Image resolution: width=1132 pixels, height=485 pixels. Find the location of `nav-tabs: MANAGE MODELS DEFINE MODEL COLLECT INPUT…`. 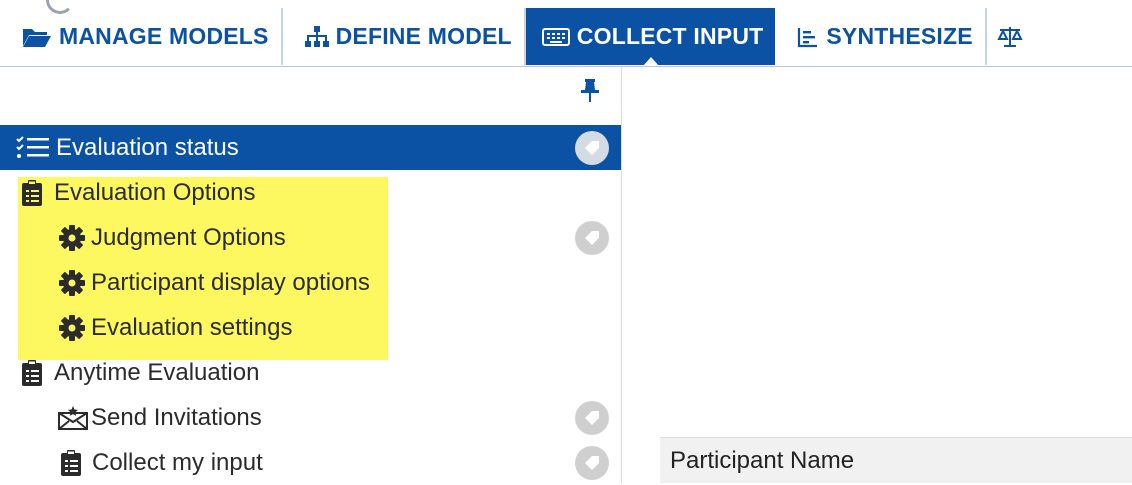

nav-tabs: MANAGE MODELS DEFINE MODEL COLLECT INPUT… is located at coordinates (511, 37).